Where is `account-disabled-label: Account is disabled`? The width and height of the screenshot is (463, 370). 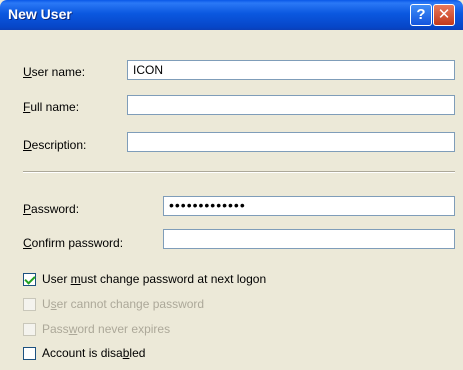
account-disabled-label: Account is disabled is located at coordinates (94, 353).